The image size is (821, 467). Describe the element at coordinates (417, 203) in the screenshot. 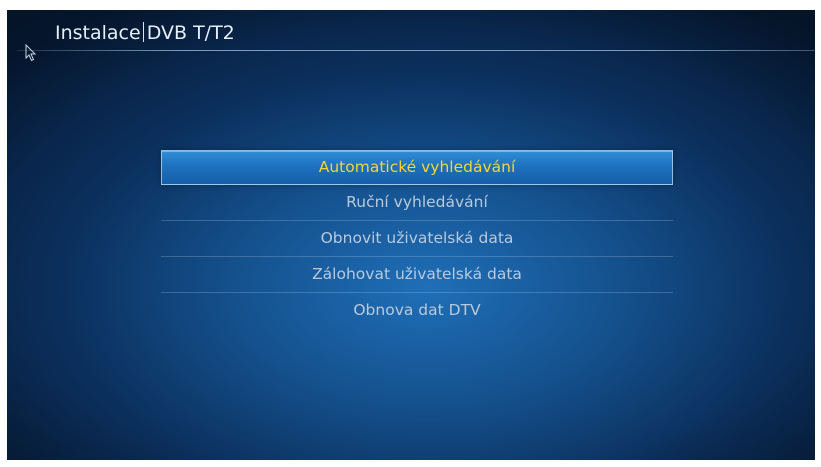

I see `menu-item-manual-search: Ruční vyhledávání` at that location.